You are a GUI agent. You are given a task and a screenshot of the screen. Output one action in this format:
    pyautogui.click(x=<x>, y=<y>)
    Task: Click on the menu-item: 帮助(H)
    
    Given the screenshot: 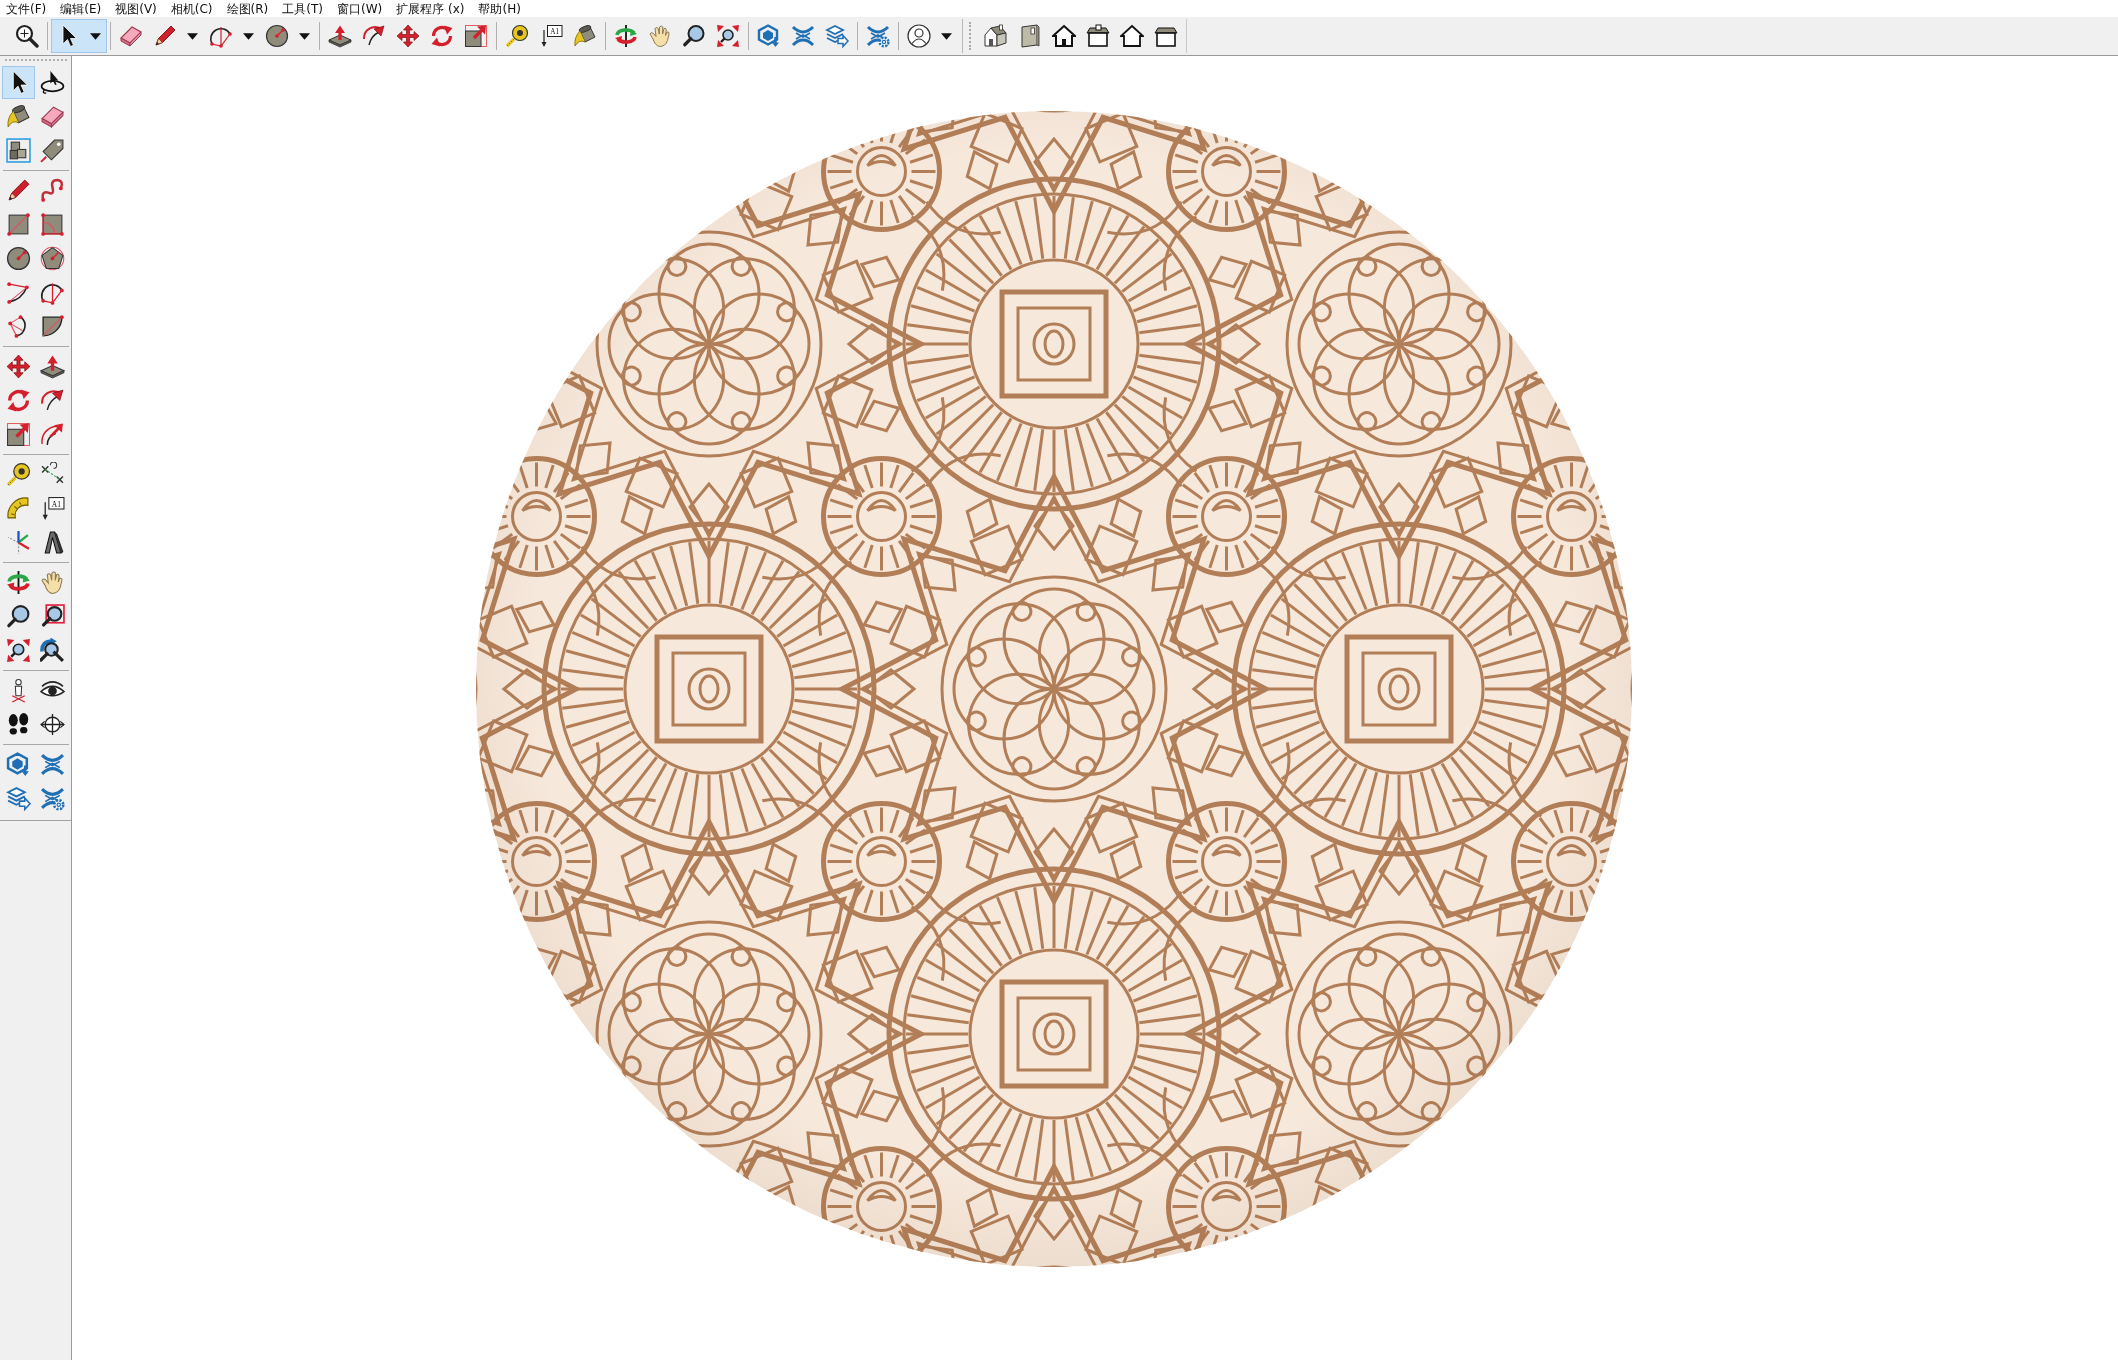 What is the action you would take?
    pyautogui.click(x=499, y=8)
    